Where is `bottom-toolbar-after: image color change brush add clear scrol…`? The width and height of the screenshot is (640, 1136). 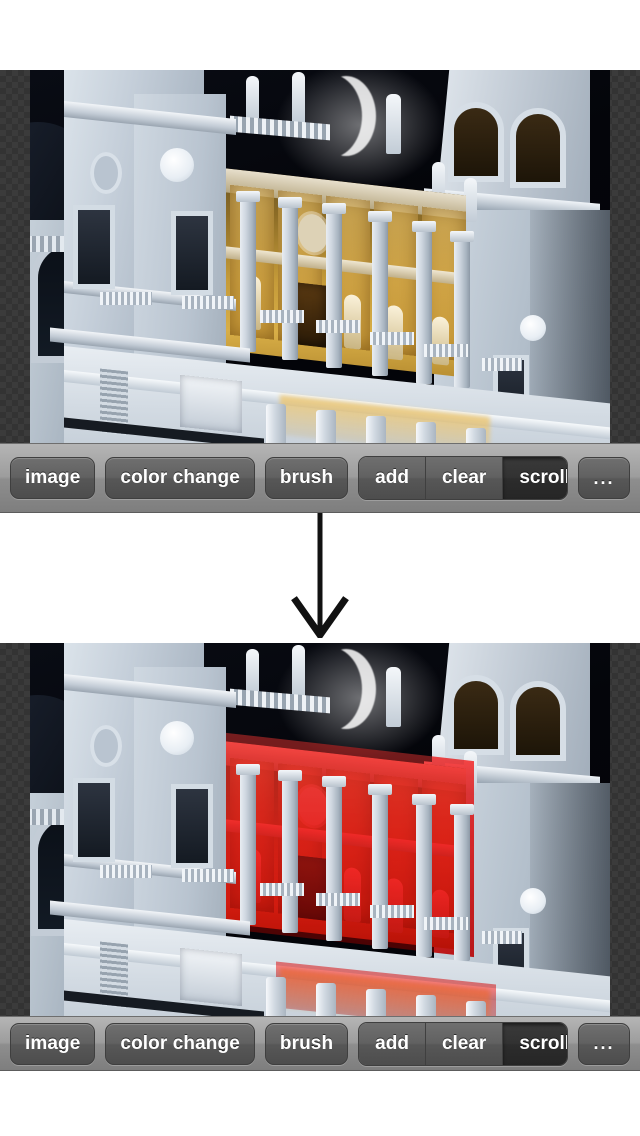
bottom-toolbar-after: image color change brush add clear scrol… is located at coordinates (320, 1043).